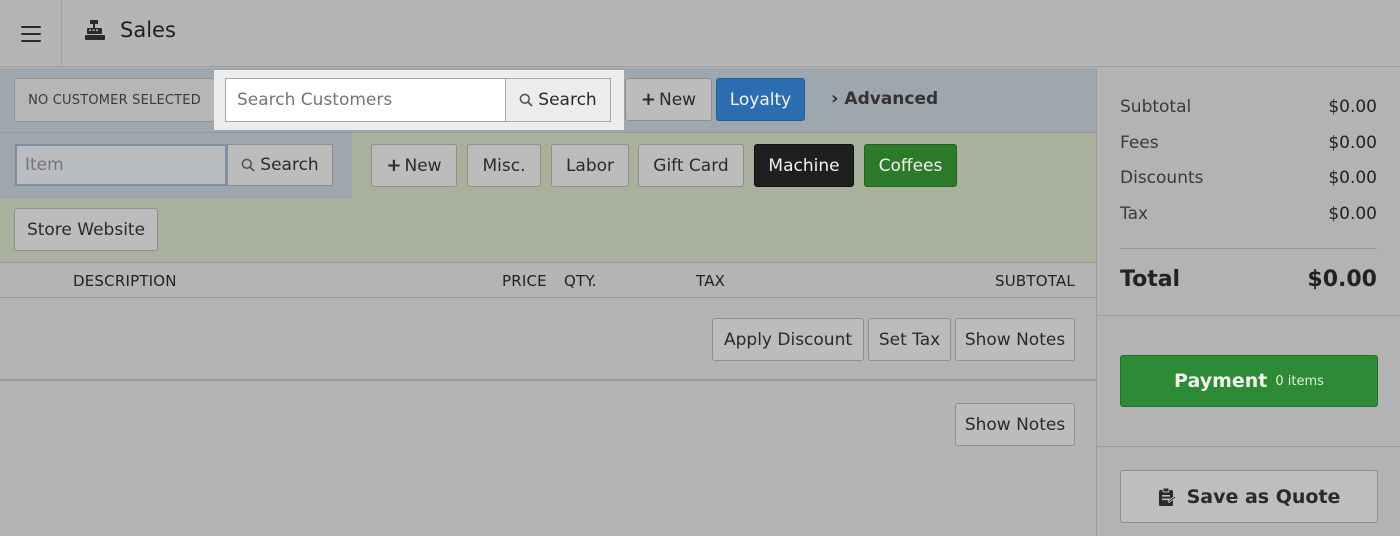 This screenshot has height=536, width=1400. I want to click on new-customer-button: + New, so click(668, 99).